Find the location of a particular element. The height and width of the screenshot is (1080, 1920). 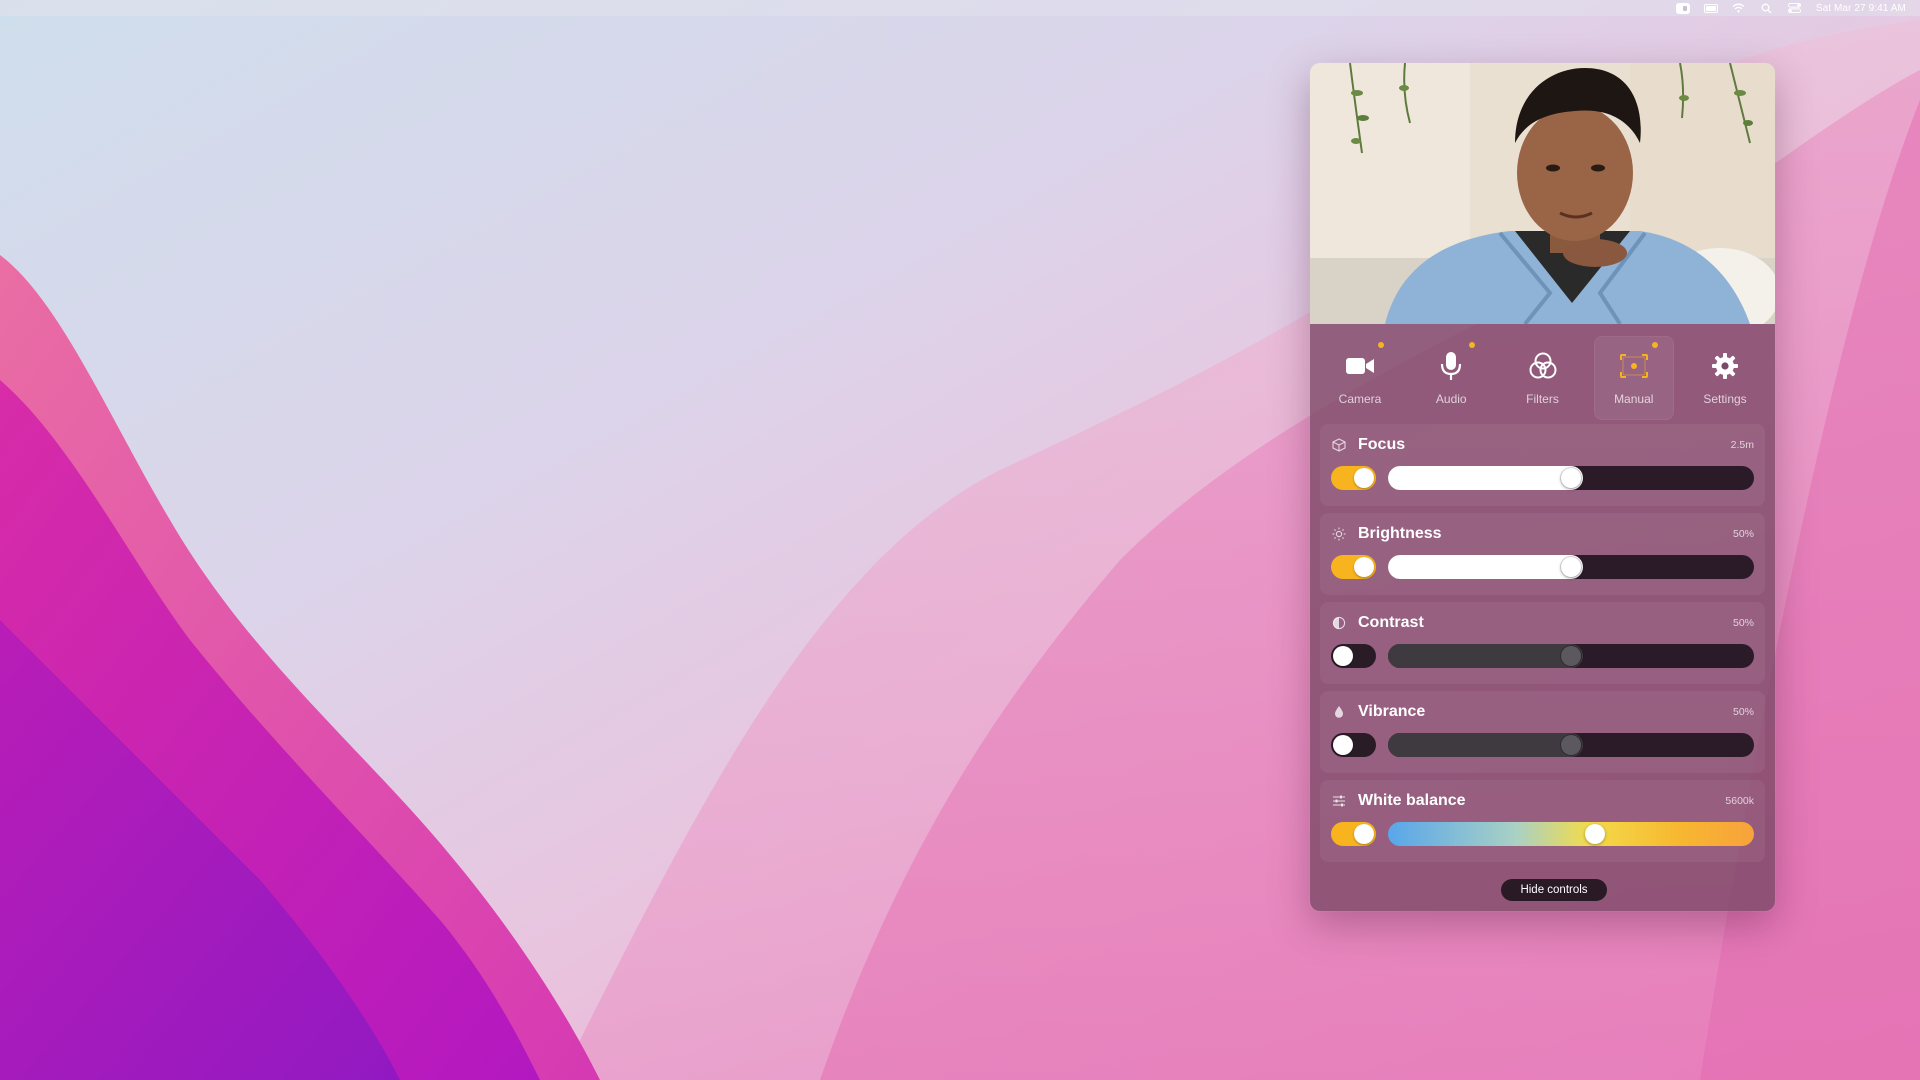

control-row-white-balance: White balance 5600k is located at coordinates (1542, 821).